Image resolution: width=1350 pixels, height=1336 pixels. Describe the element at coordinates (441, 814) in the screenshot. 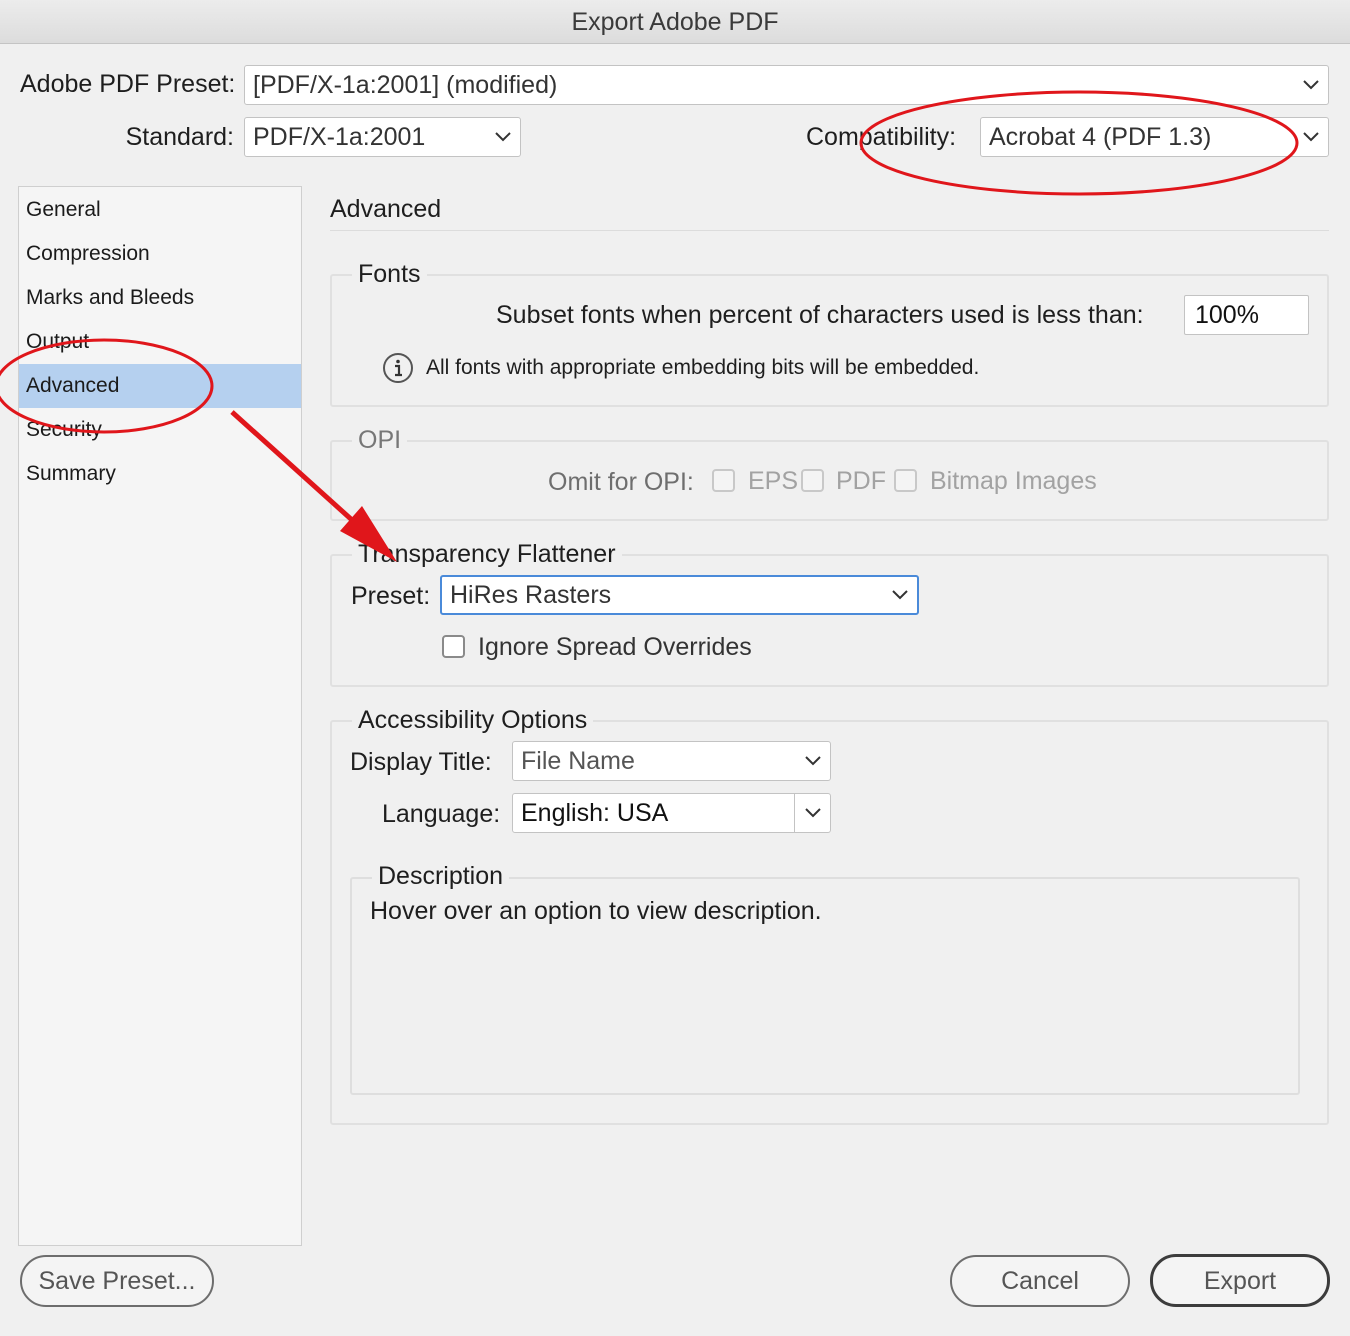

I see `language-label: Language:` at that location.